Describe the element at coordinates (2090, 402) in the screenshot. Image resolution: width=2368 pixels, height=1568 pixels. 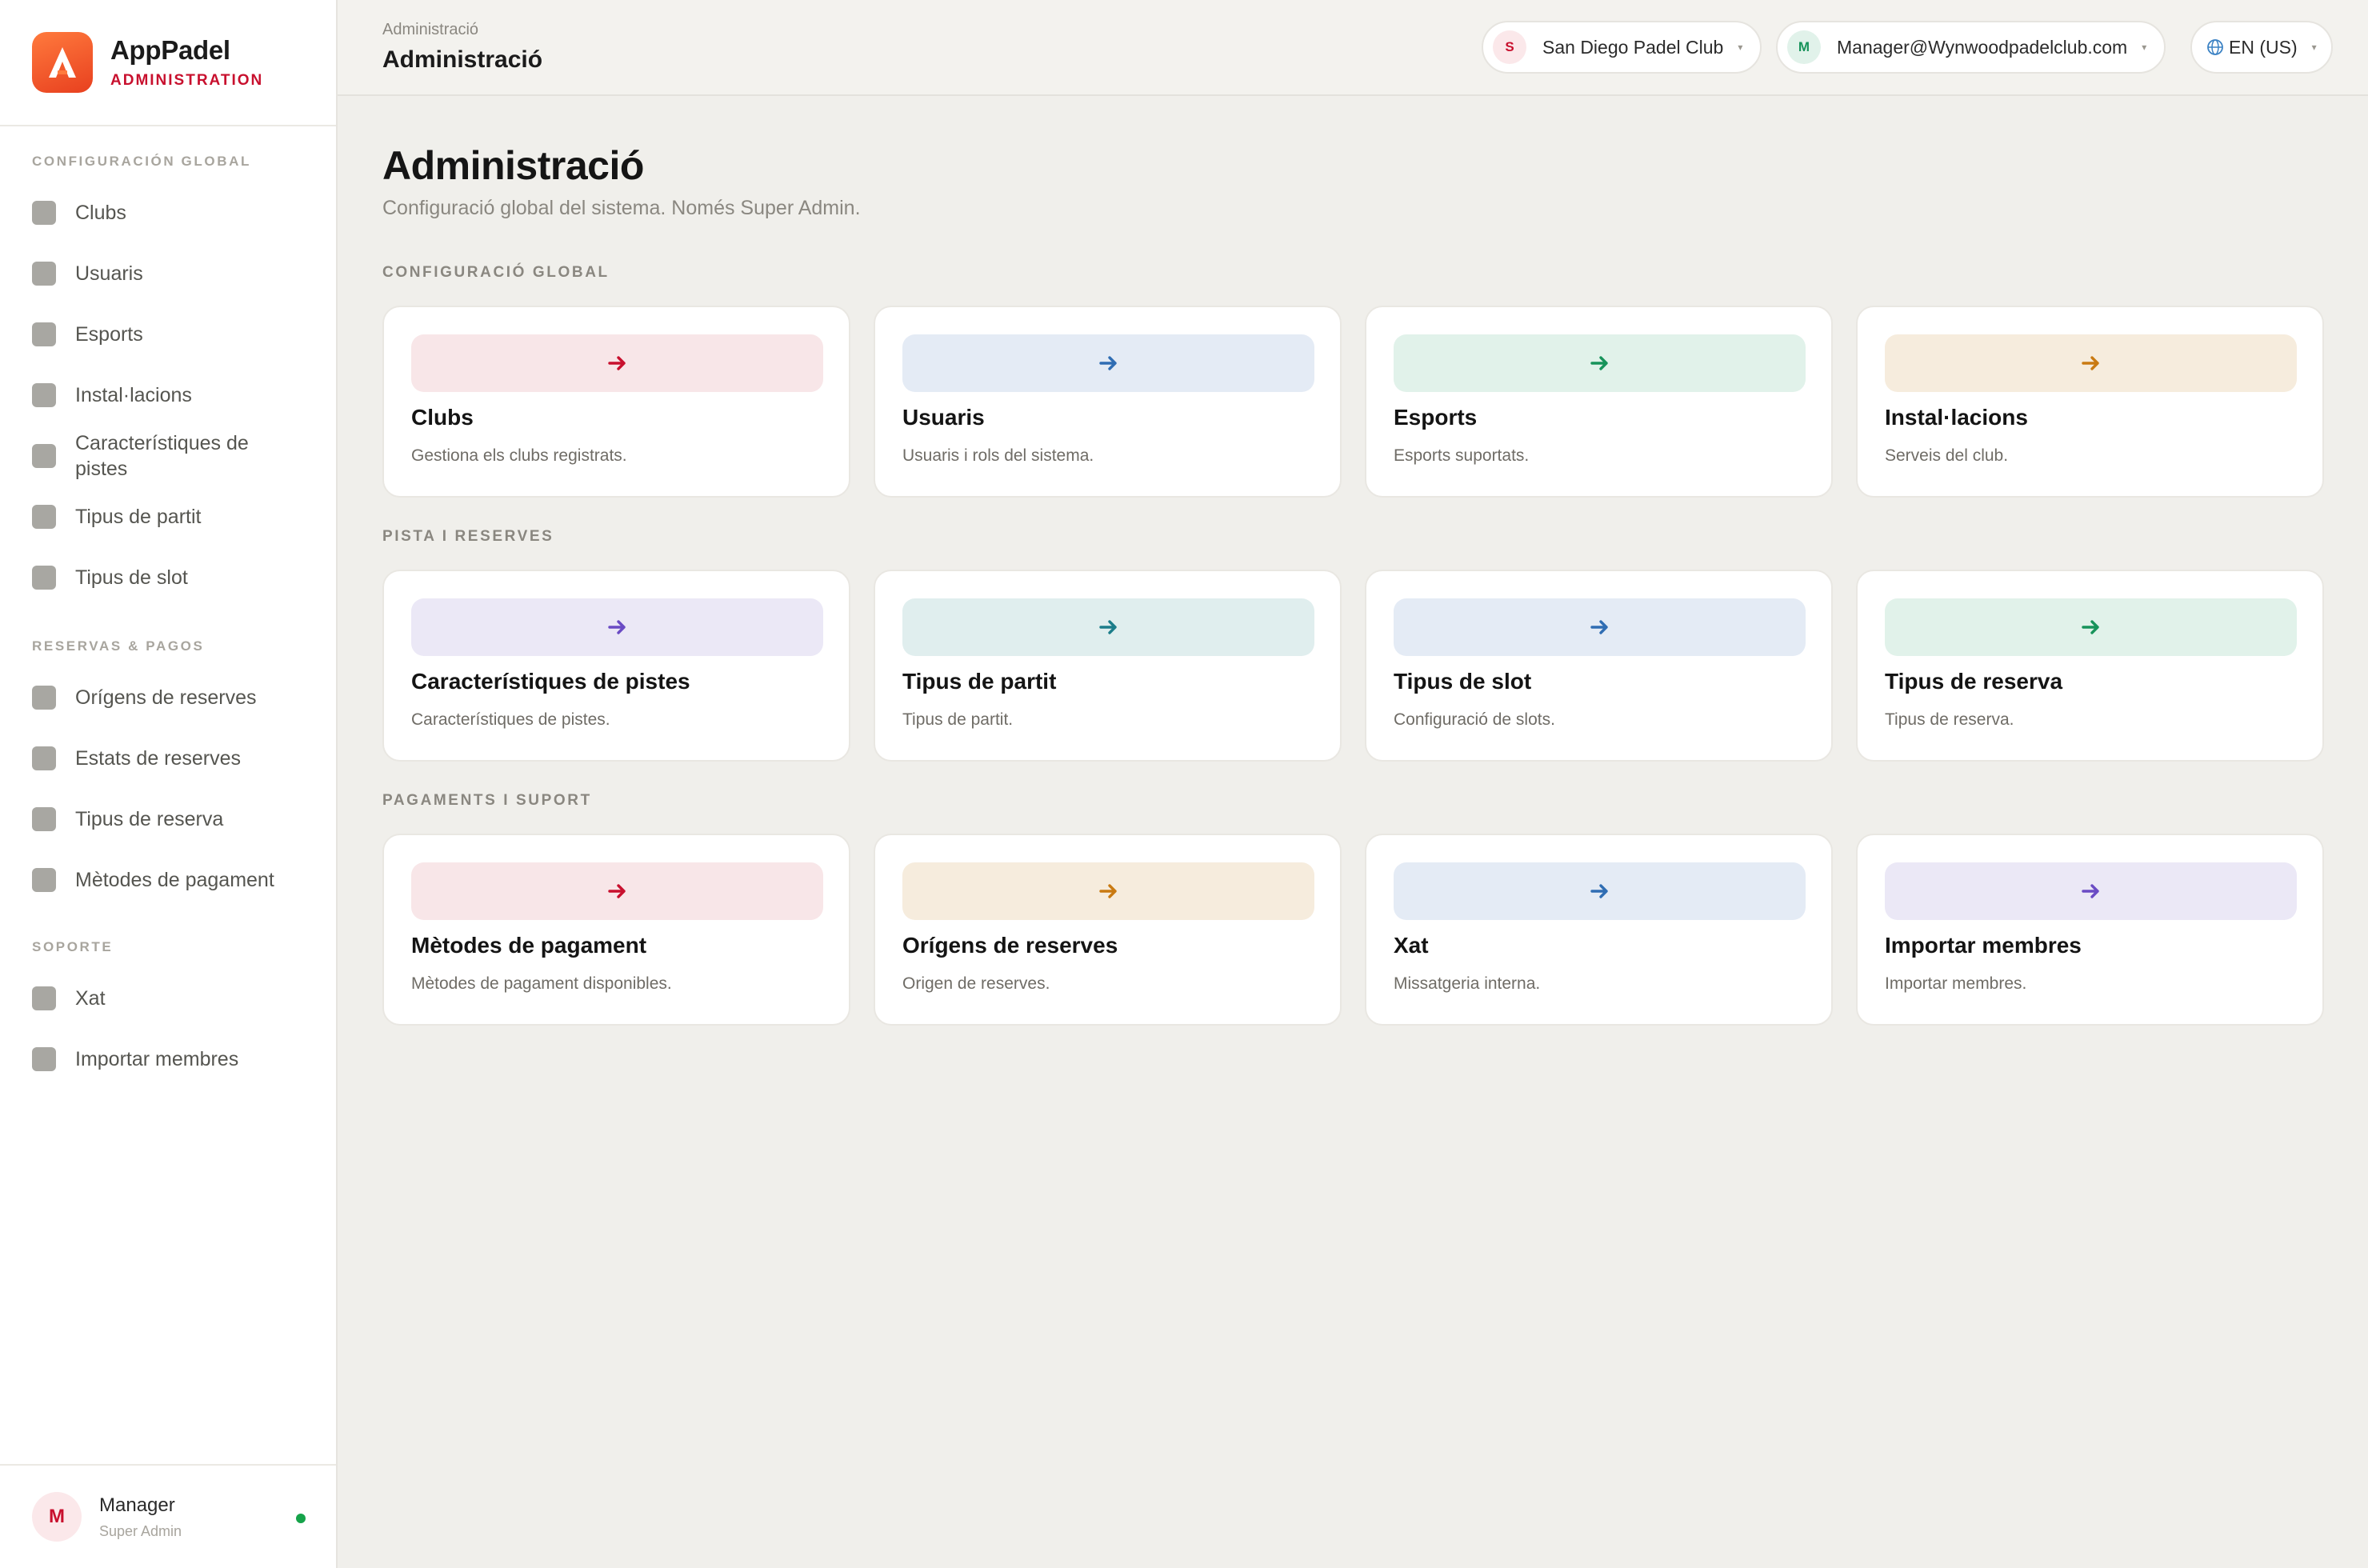
I see `card-instal-lacions: Instal·lacions Serveis del club.` at that location.